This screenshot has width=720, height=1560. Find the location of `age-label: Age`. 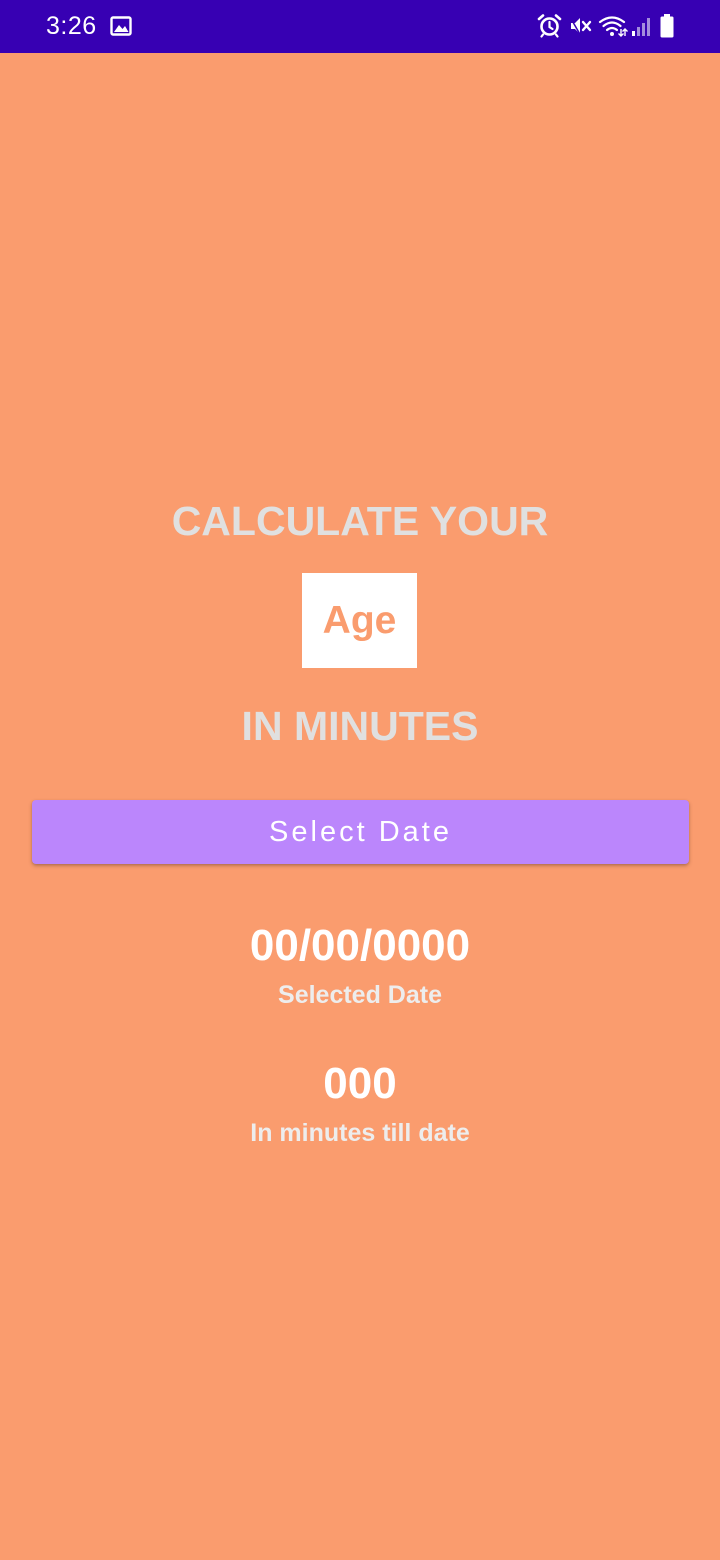

age-label: Age is located at coordinates (359, 620).